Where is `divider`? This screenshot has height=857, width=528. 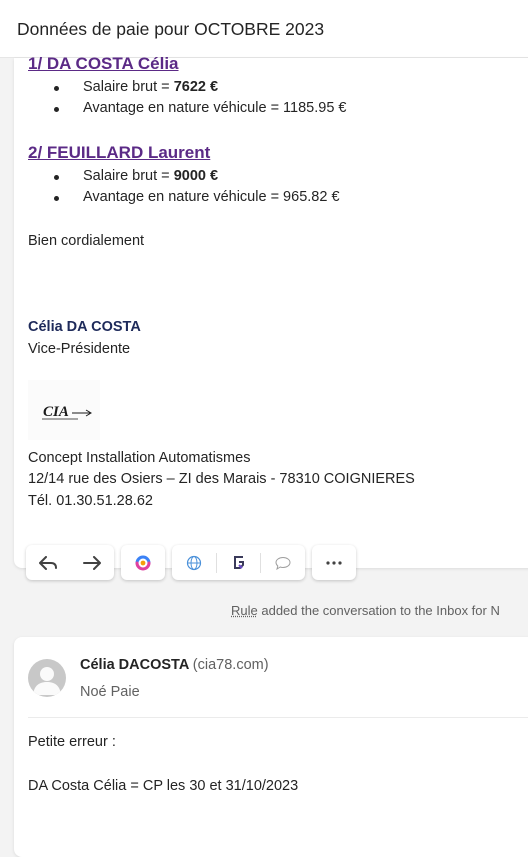 divider is located at coordinates (278, 717).